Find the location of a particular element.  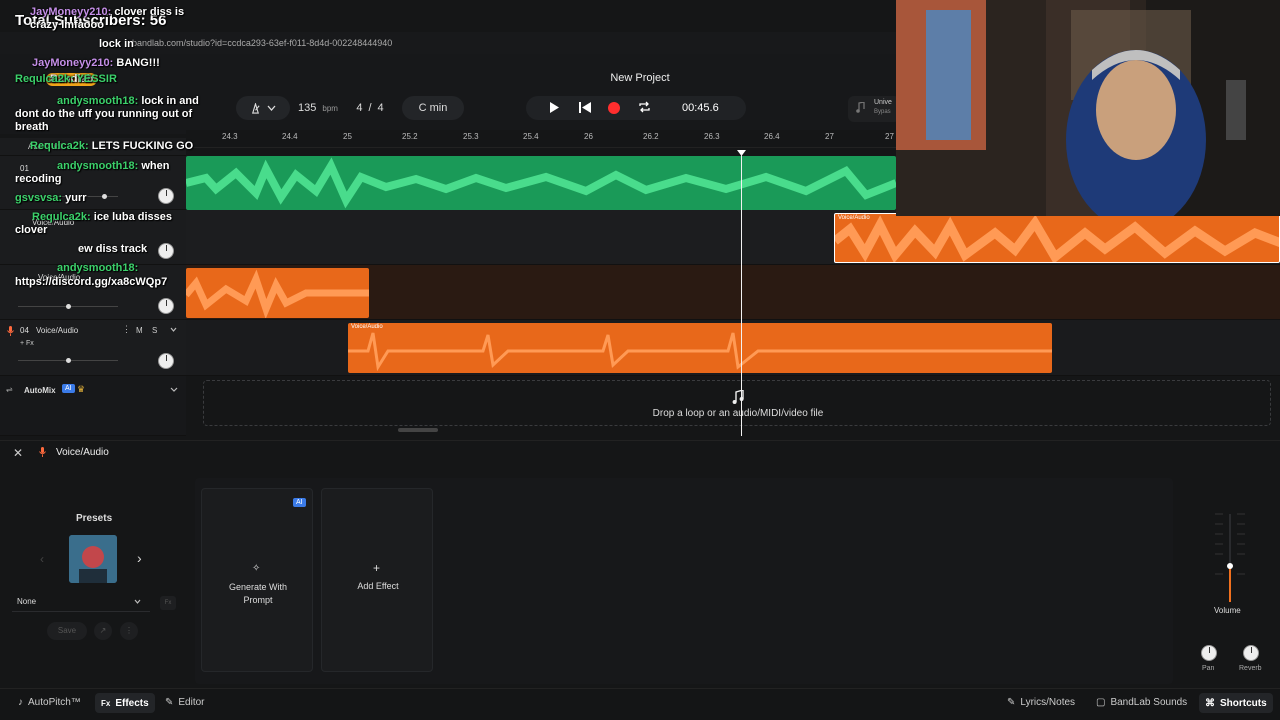

preset-select-value: None is located at coordinates (27, 601).